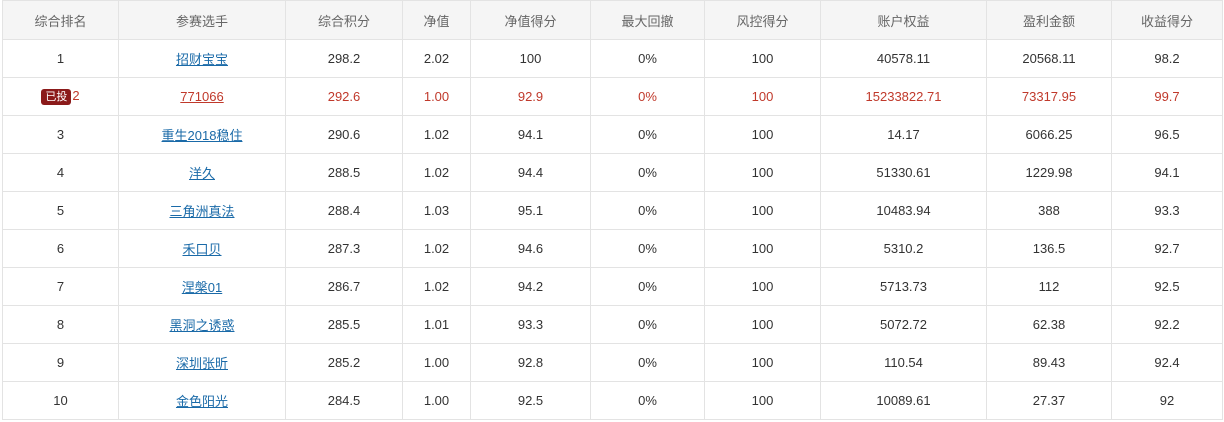 This screenshot has width=1224, height=422. Describe the element at coordinates (202, 173) in the screenshot. I see `player-link: 洋久` at that location.